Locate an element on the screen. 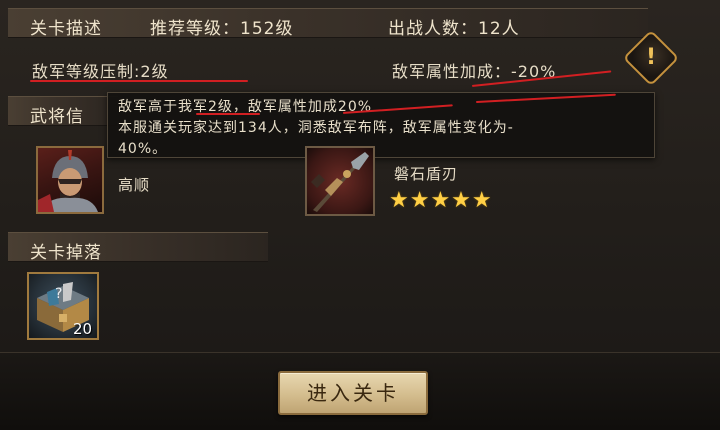 The image size is (720, 430). item-name: 磐石盾刃 is located at coordinates (426, 174).